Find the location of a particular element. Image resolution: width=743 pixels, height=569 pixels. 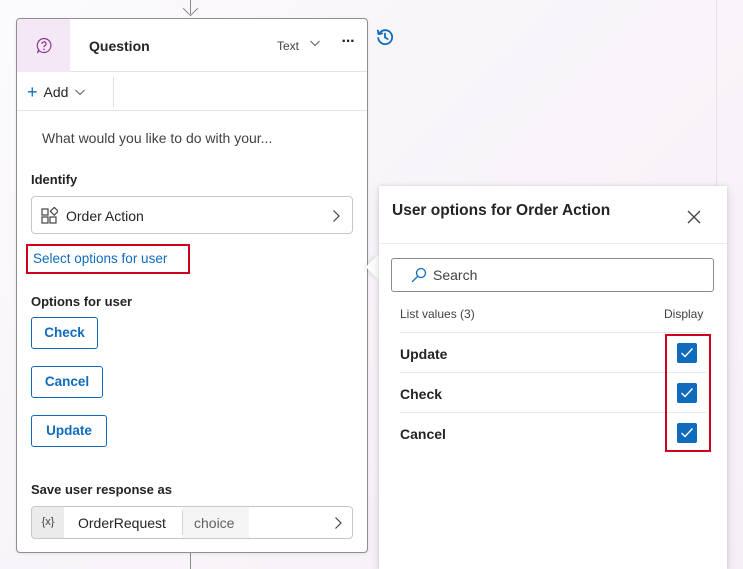

option-check-button: Check is located at coordinates (64, 333).